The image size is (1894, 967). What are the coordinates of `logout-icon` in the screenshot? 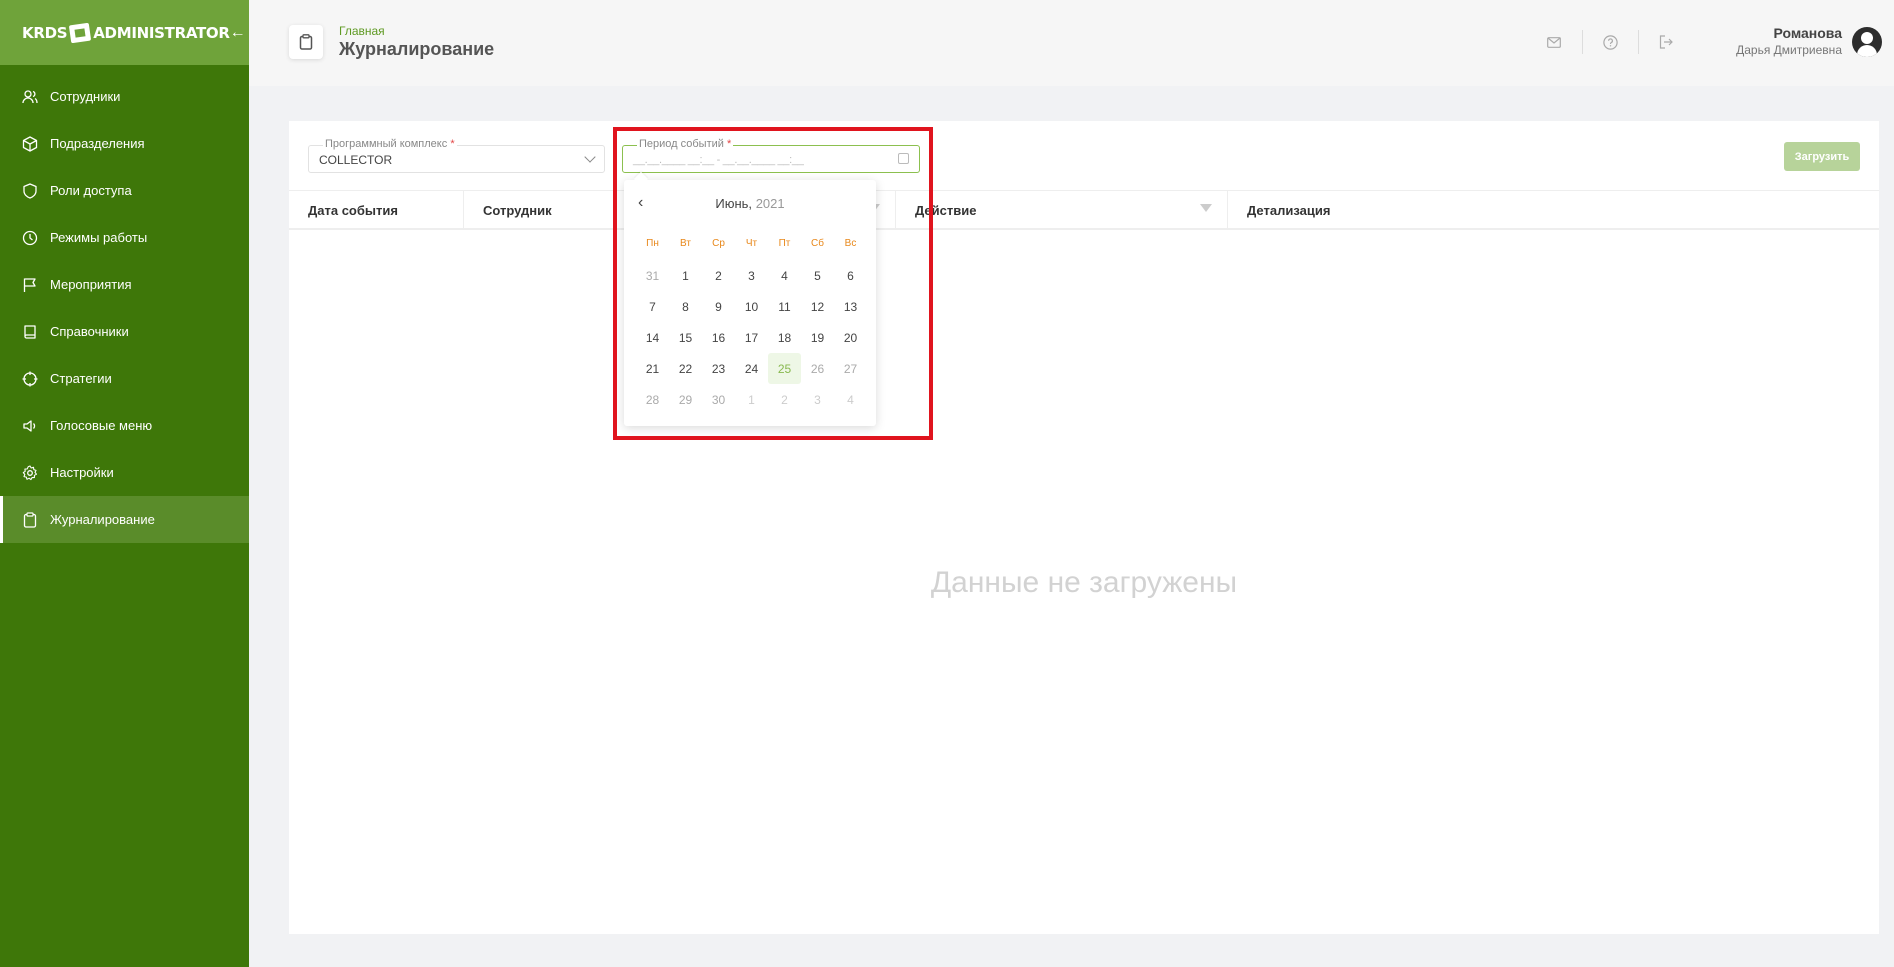 It's located at (1666, 42).